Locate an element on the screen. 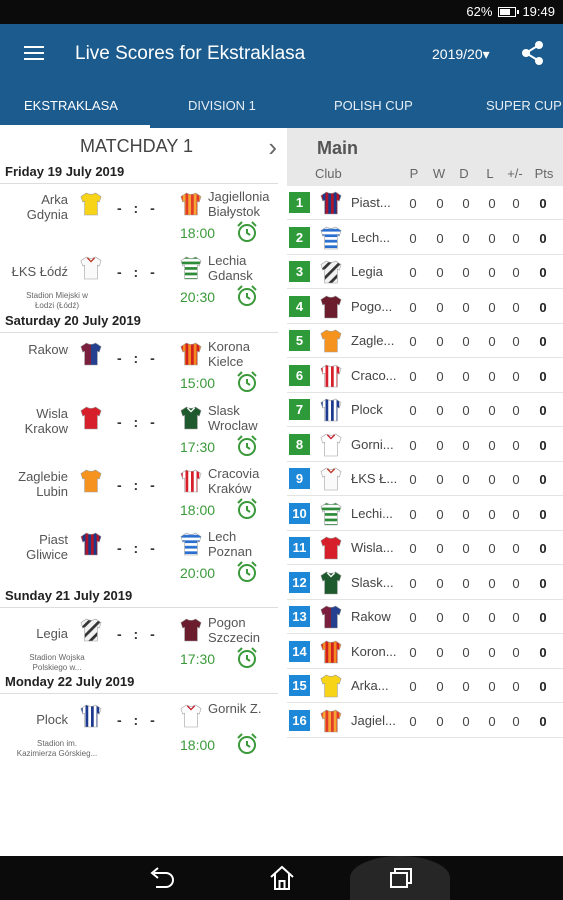 This screenshot has width=563, height=900. standings-row: 10 Lechi... 000000 is located at coordinates (425, 514).